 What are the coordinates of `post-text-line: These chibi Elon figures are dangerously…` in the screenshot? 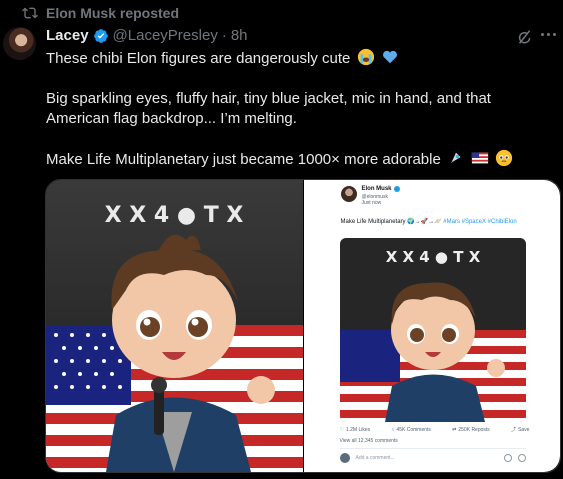 It's located at (298, 58).